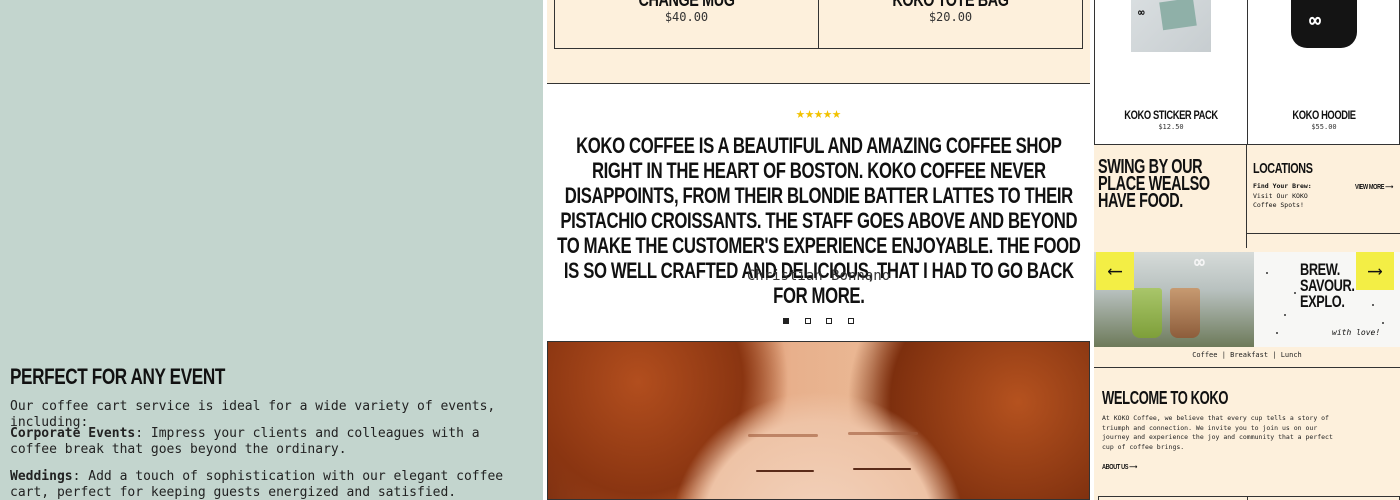 The width and height of the screenshot is (1400, 500). Describe the element at coordinates (1324, 127) in the screenshot. I see `shop-item-price: $55.00` at that location.